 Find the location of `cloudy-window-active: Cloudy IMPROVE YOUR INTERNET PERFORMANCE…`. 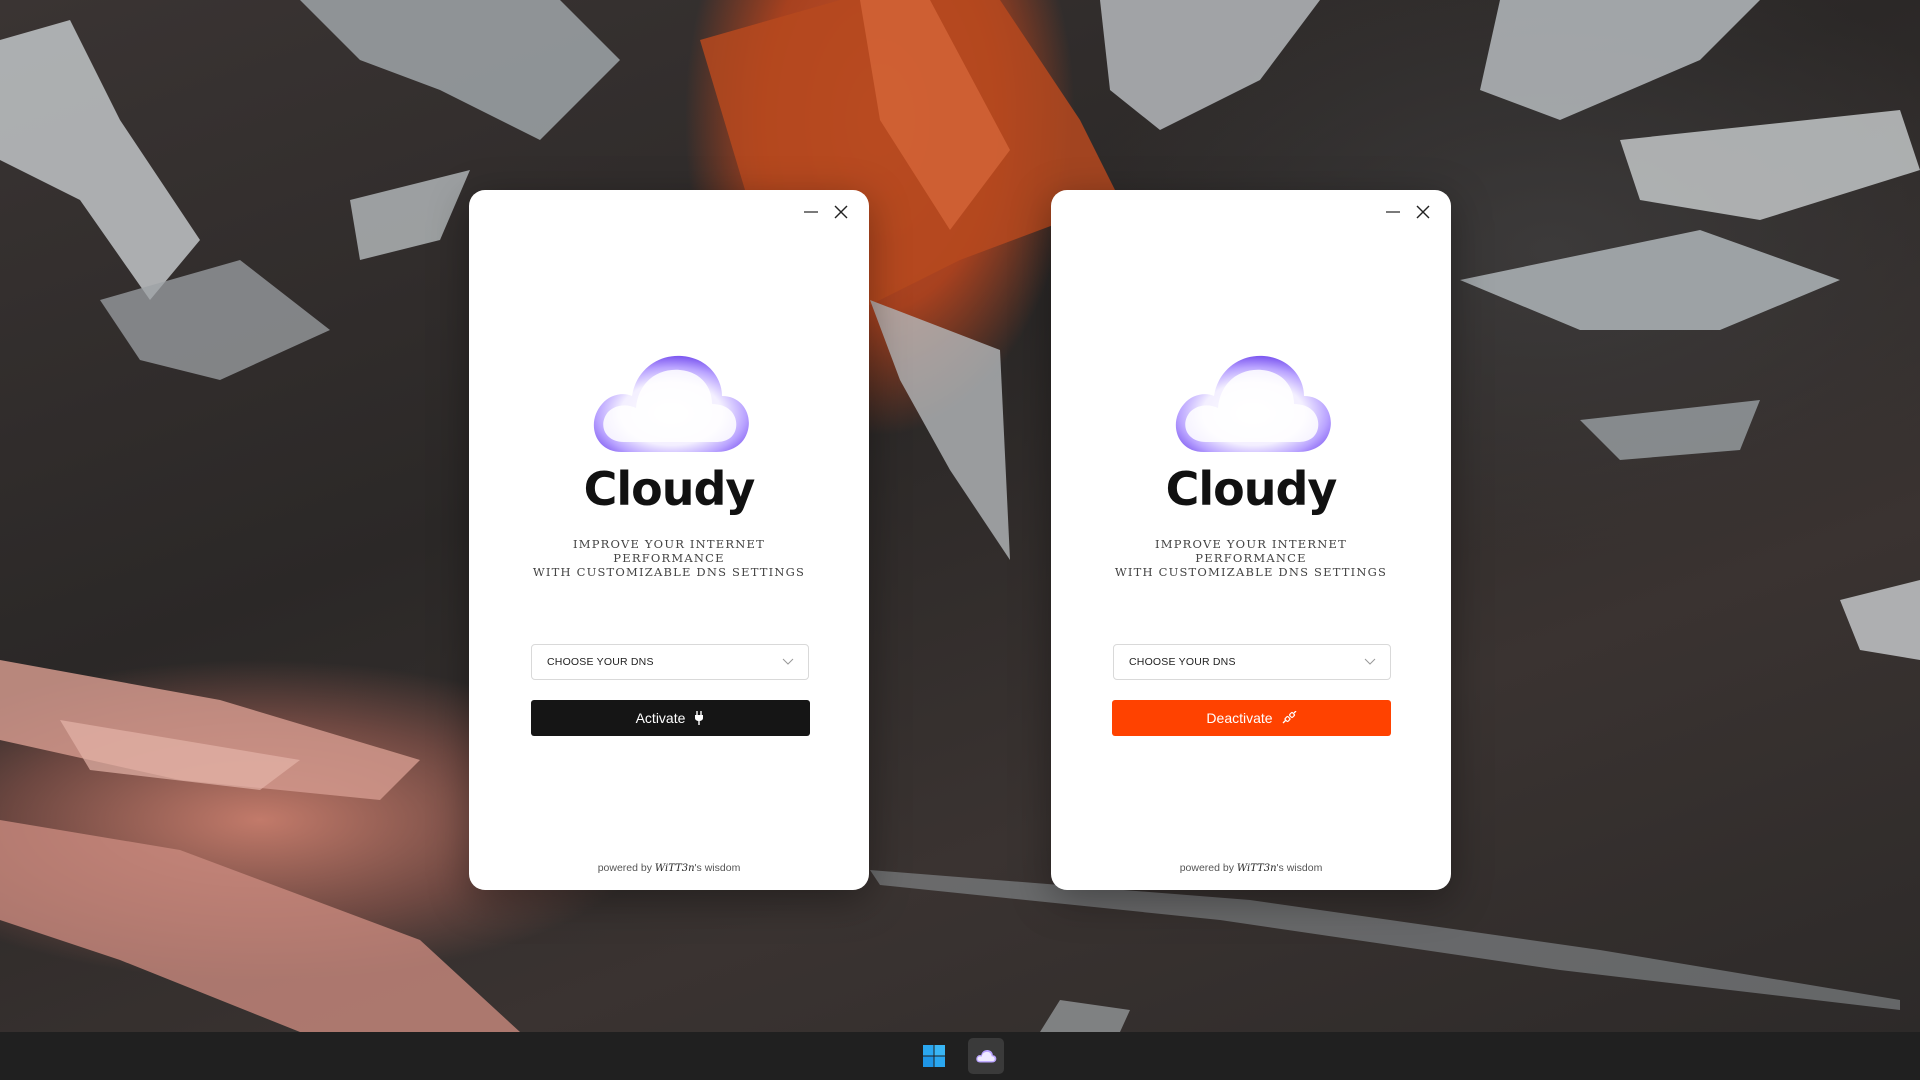

cloudy-window-active: Cloudy IMPROVE YOUR INTERNET PERFORMANCE… is located at coordinates (1251, 540).